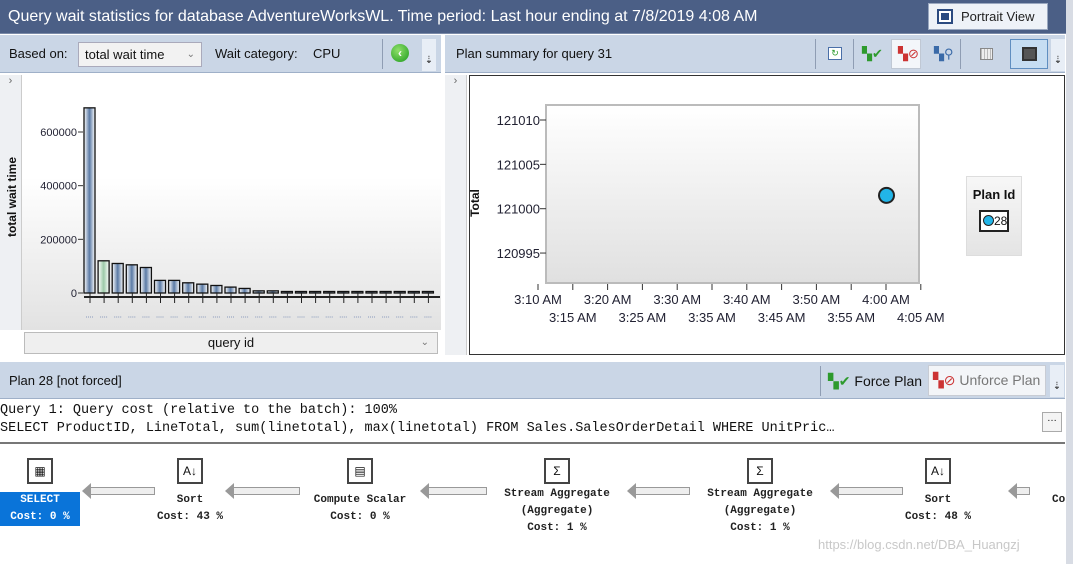  Describe the element at coordinates (125, 54) in the screenshot. I see `based-on-value: total wait time` at that location.